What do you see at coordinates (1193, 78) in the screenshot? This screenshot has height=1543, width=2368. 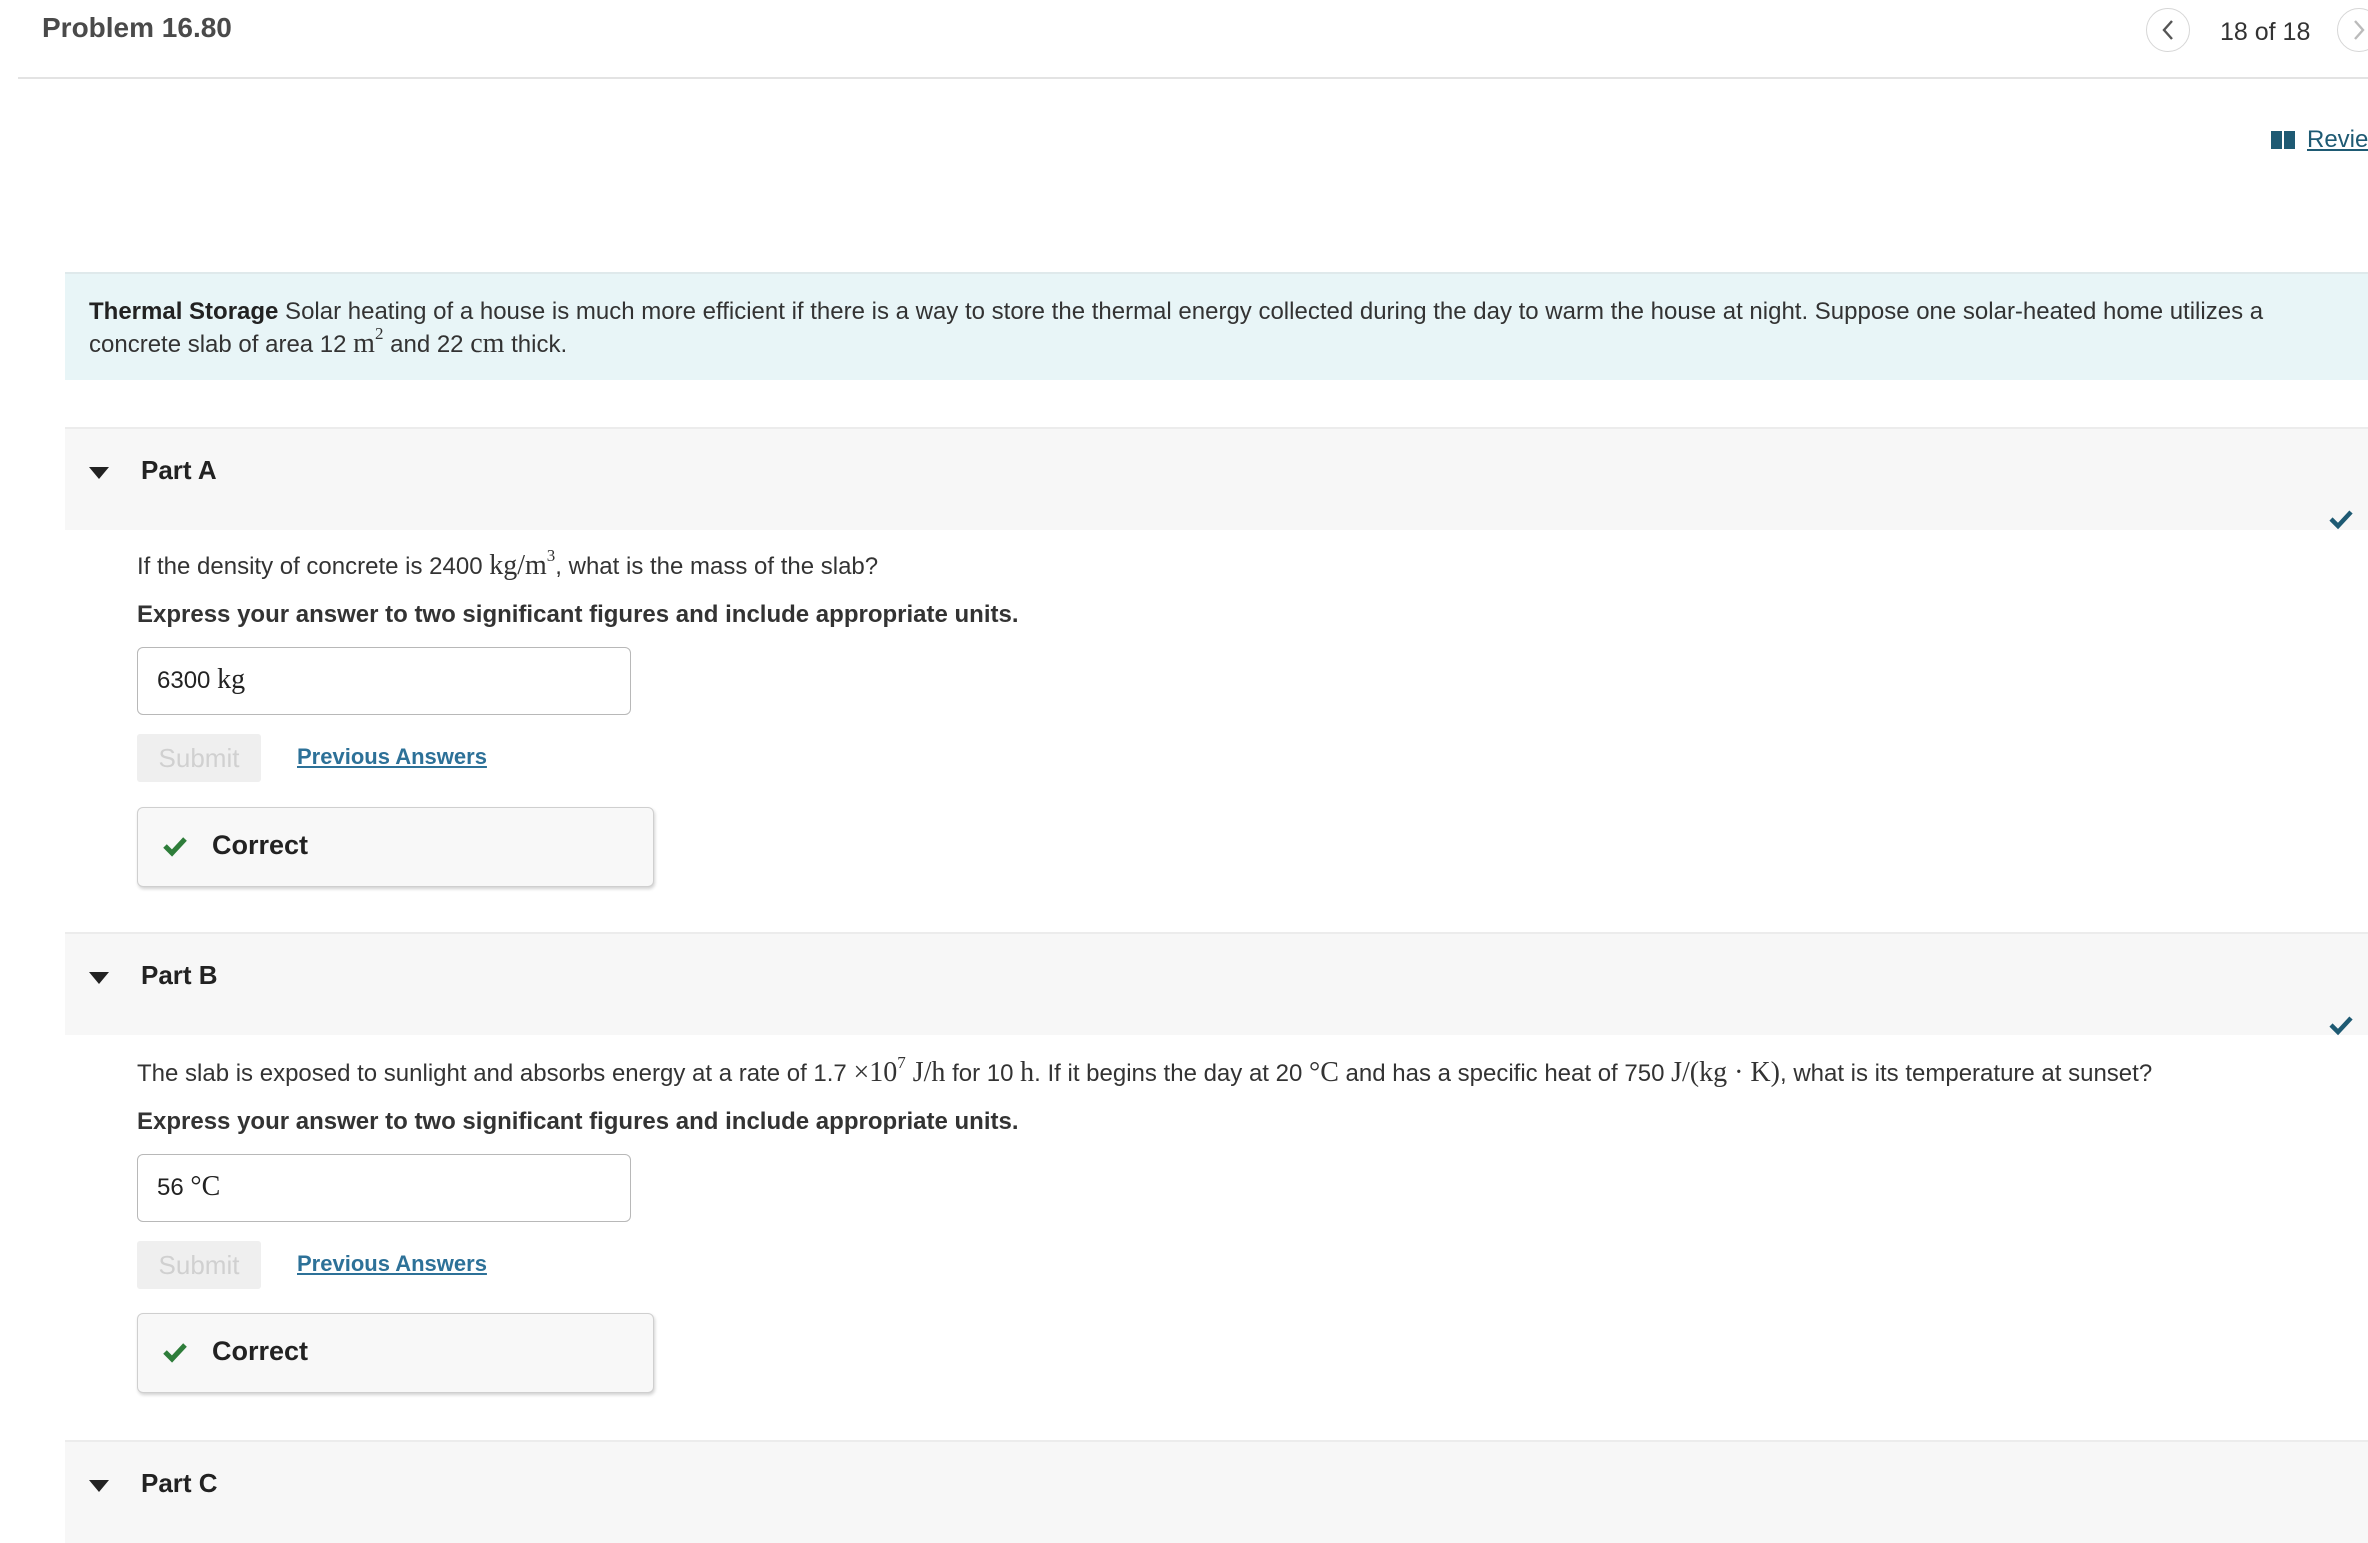 I see `header-divider` at bounding box center [1193, 78].